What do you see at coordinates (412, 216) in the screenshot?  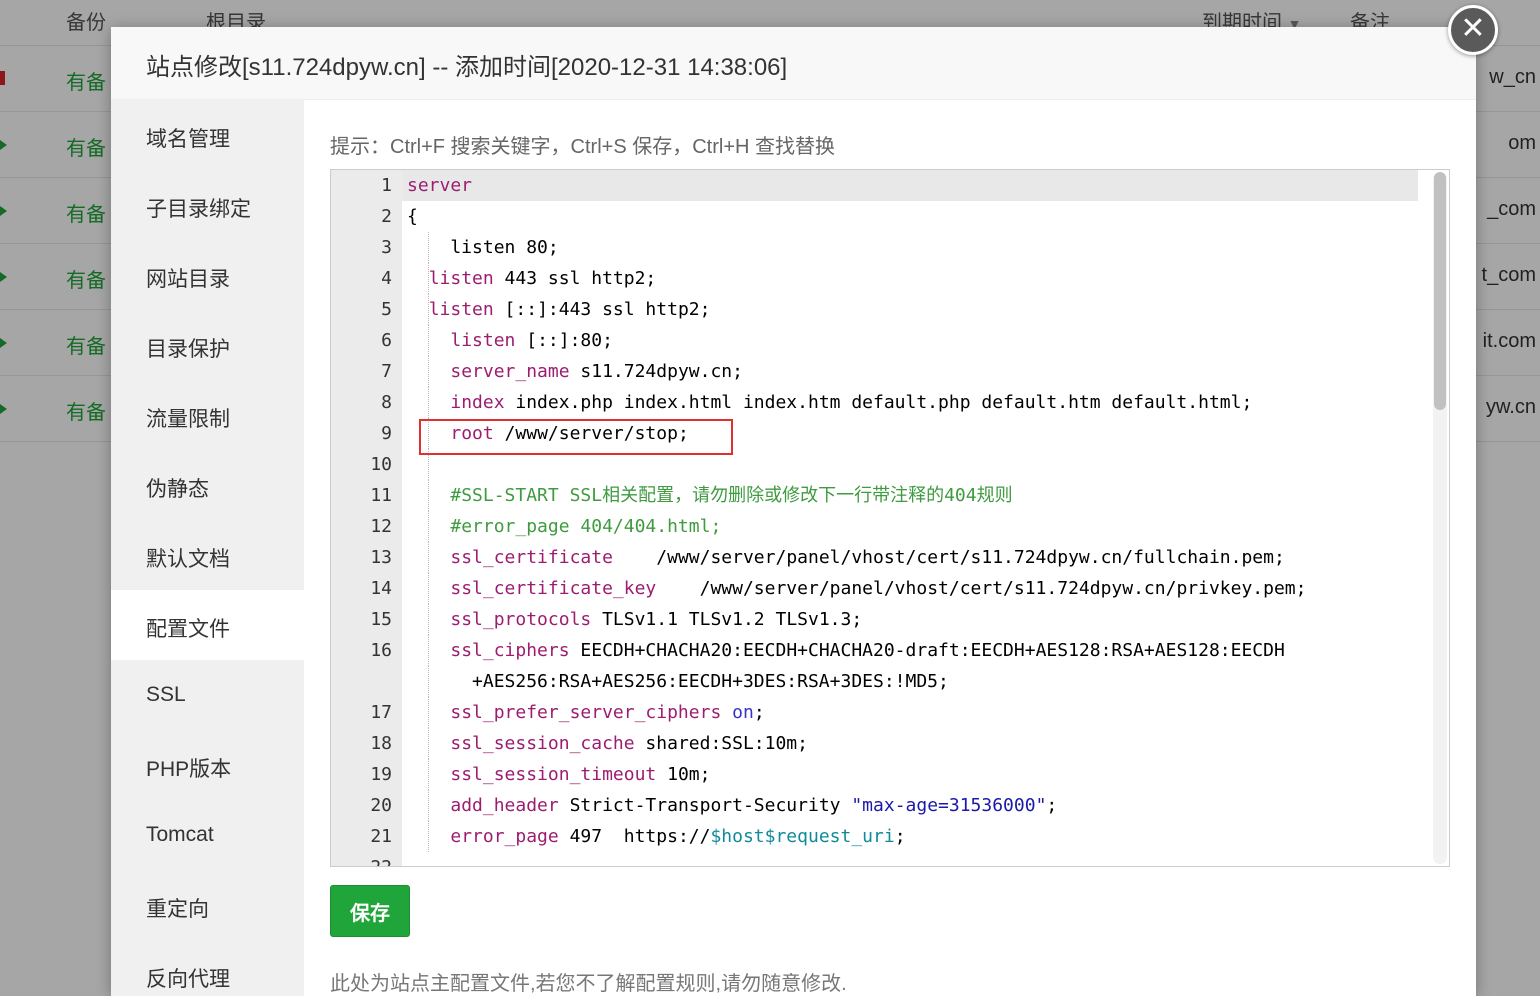 I see `line-code: {` at bounding box center [412, 216].